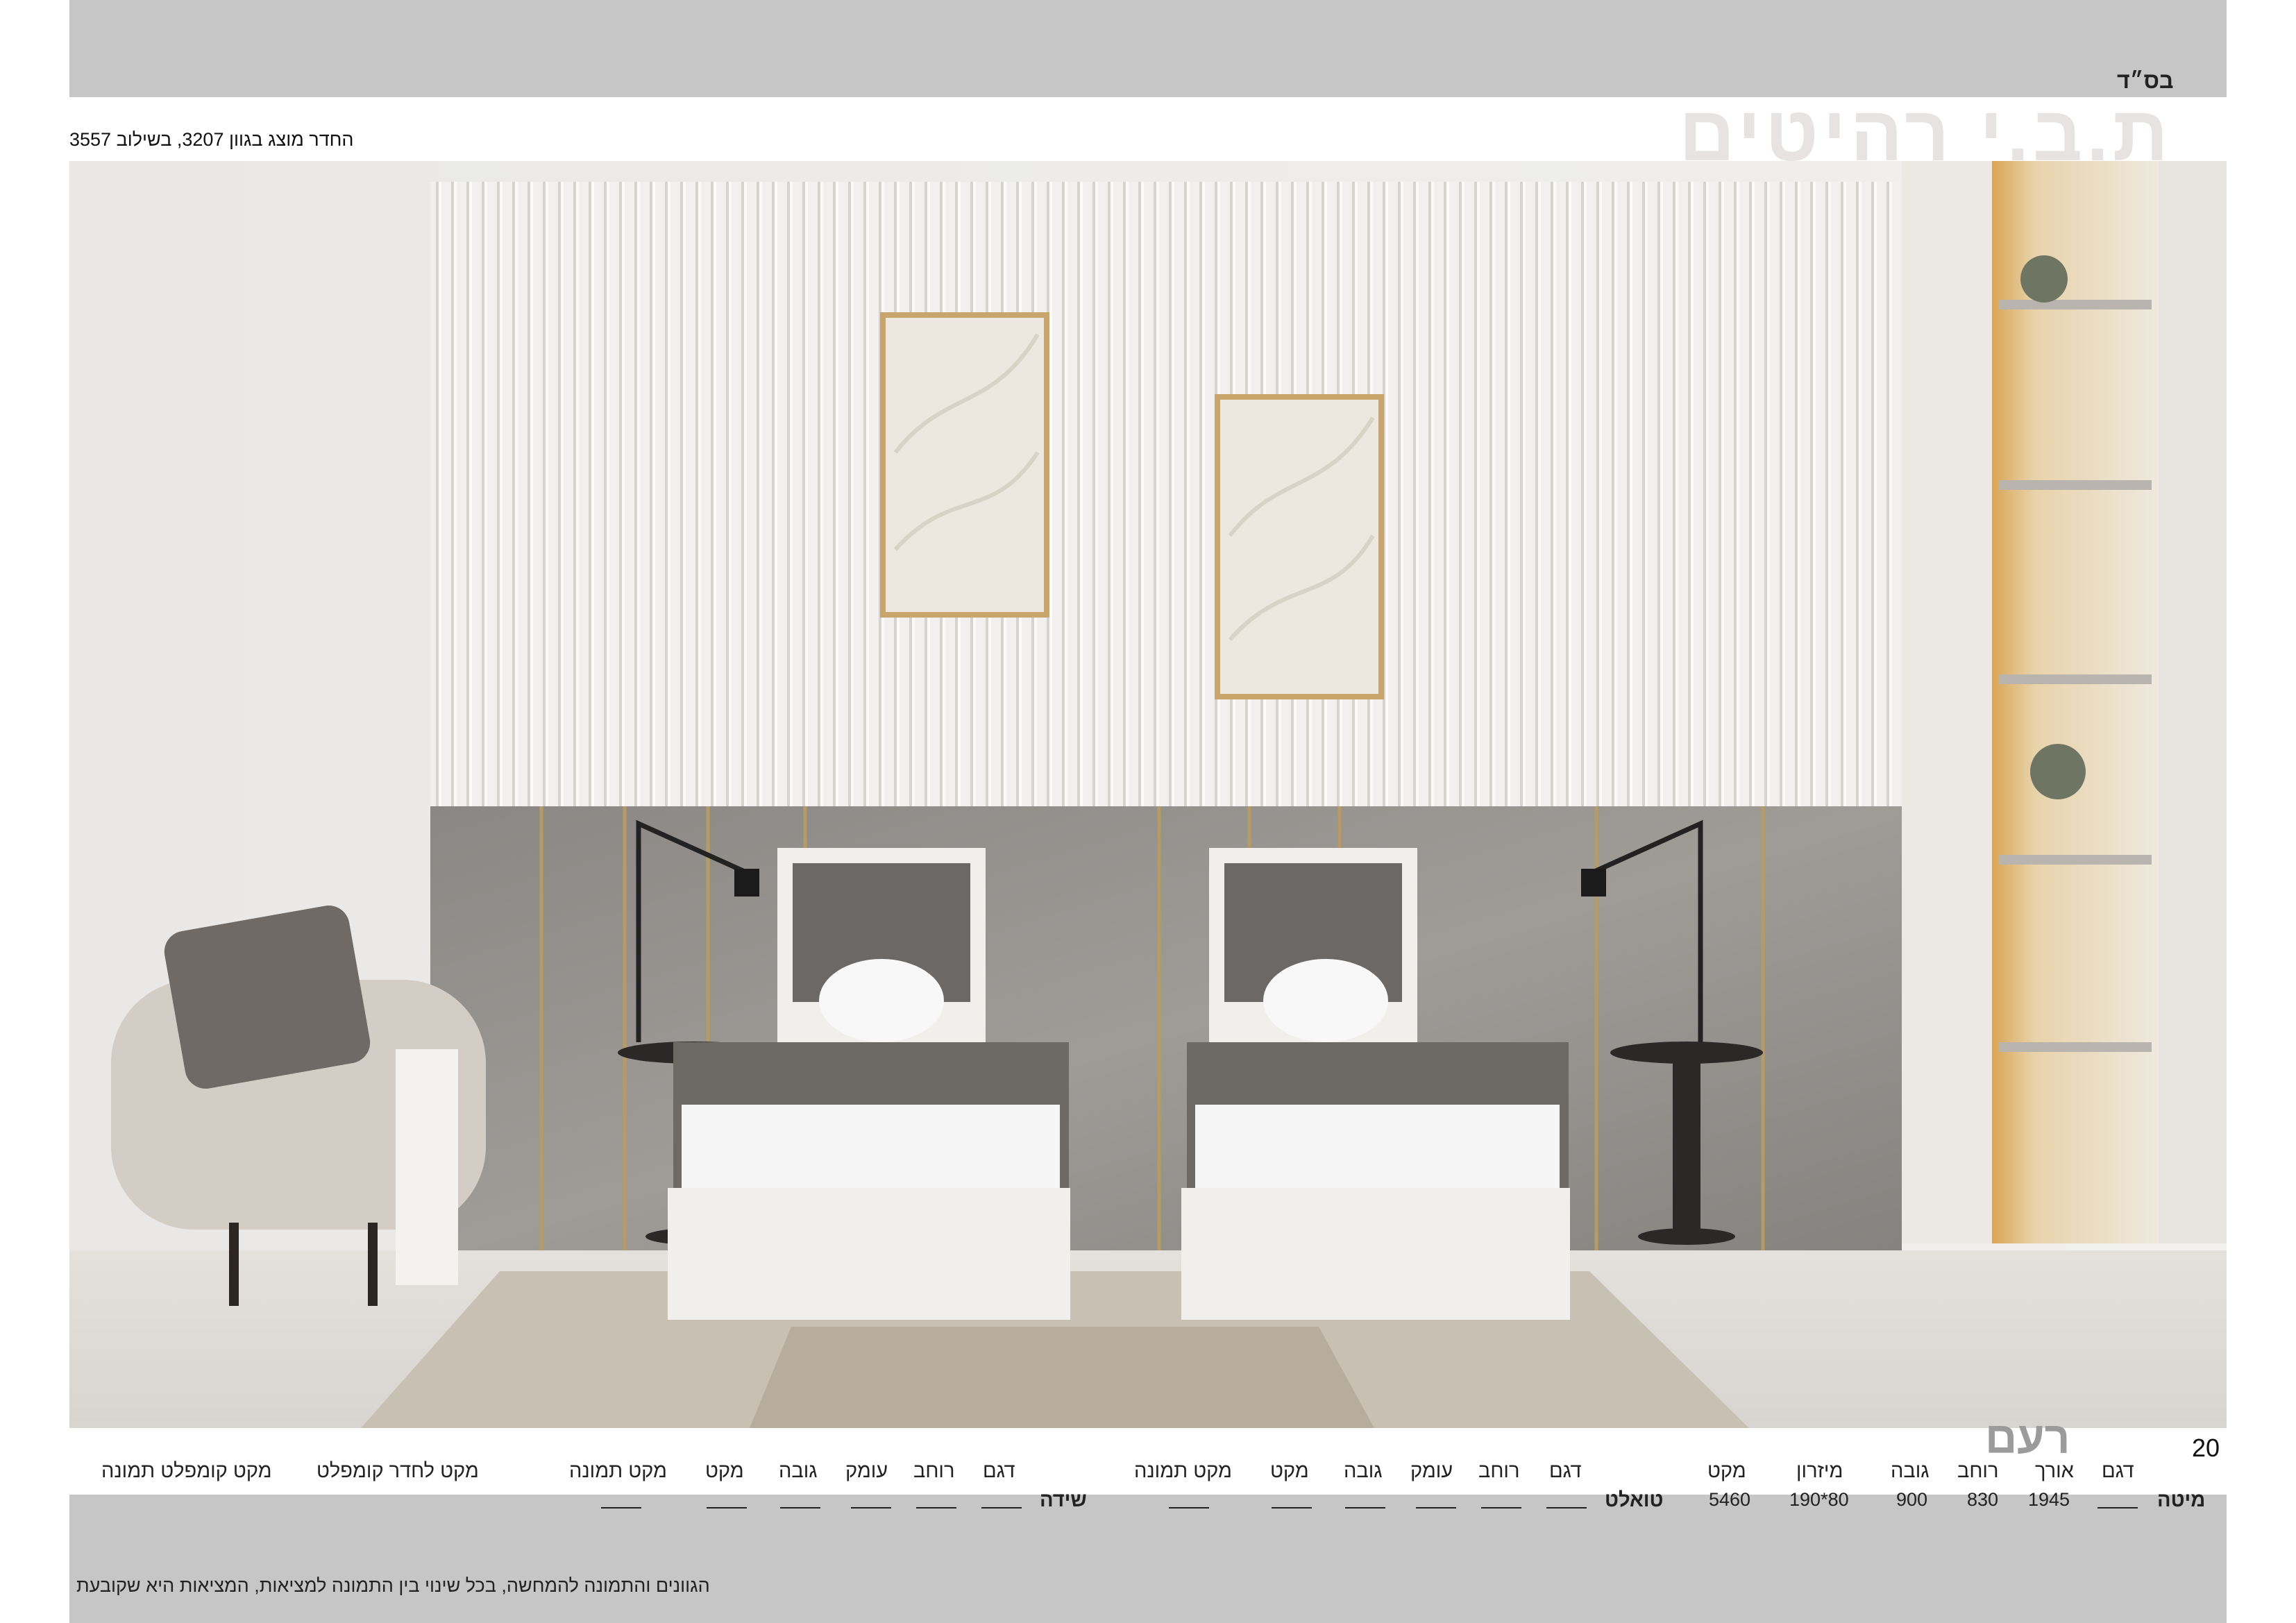 The image size is (2296, 1623). What do you see at coordinates (2117, 1508) in the screenshot?
I see `bed-model-blank` at bounding box center [2117, 1508].